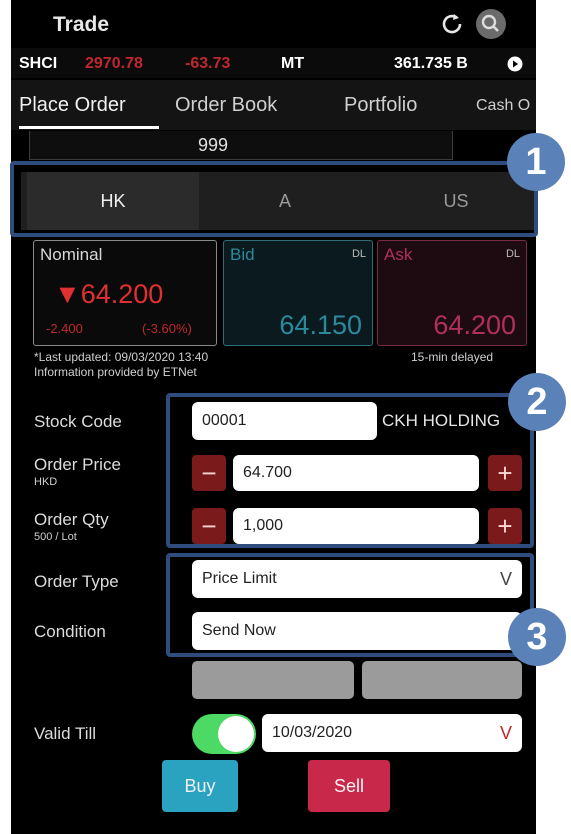 The height and width of the screenshot is (834, 571). I want to click on blank-button-left, so click(273, 680).